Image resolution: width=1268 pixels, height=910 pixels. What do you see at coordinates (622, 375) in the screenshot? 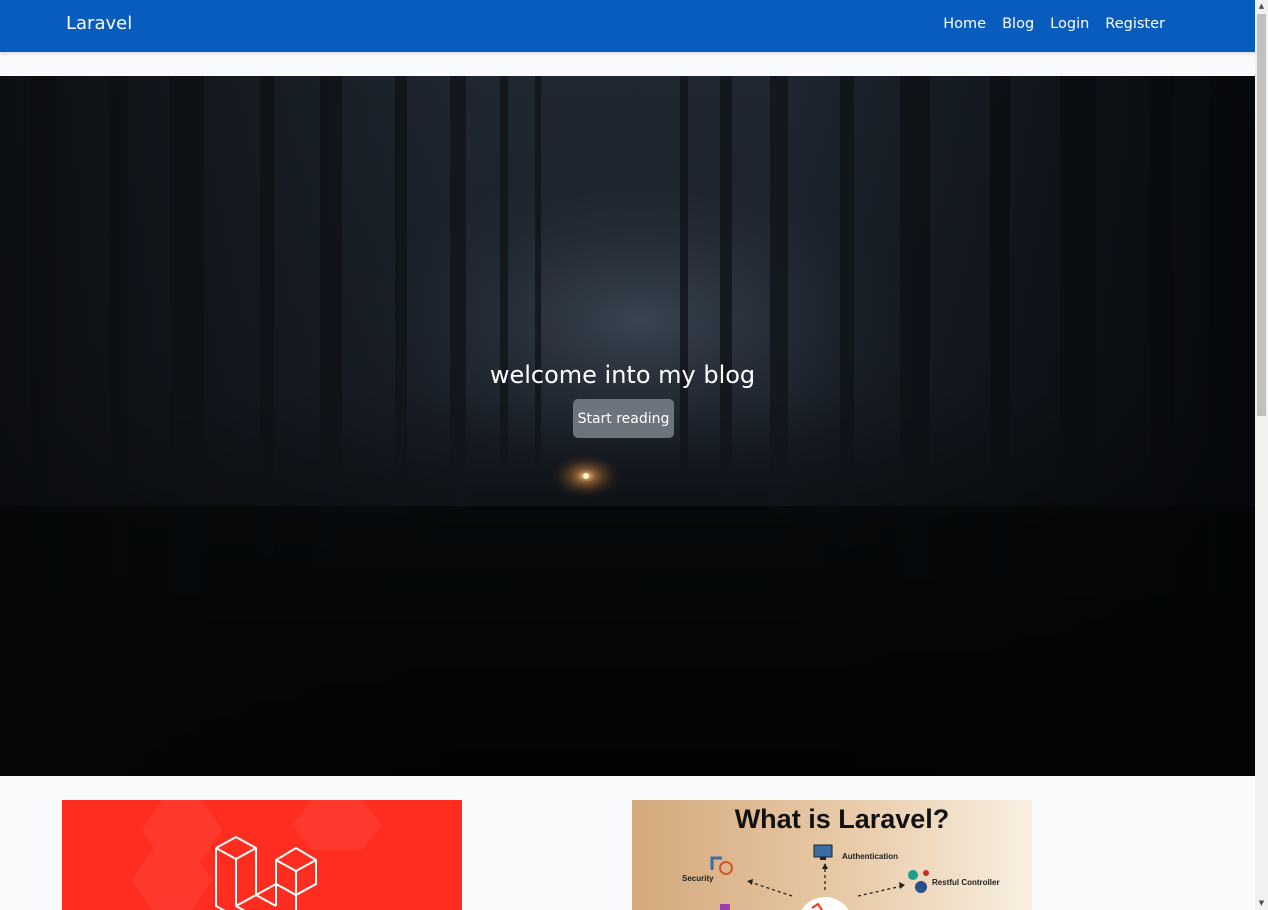
I see `hero-title: welcome into my blog` at bounding box center [622, 375].